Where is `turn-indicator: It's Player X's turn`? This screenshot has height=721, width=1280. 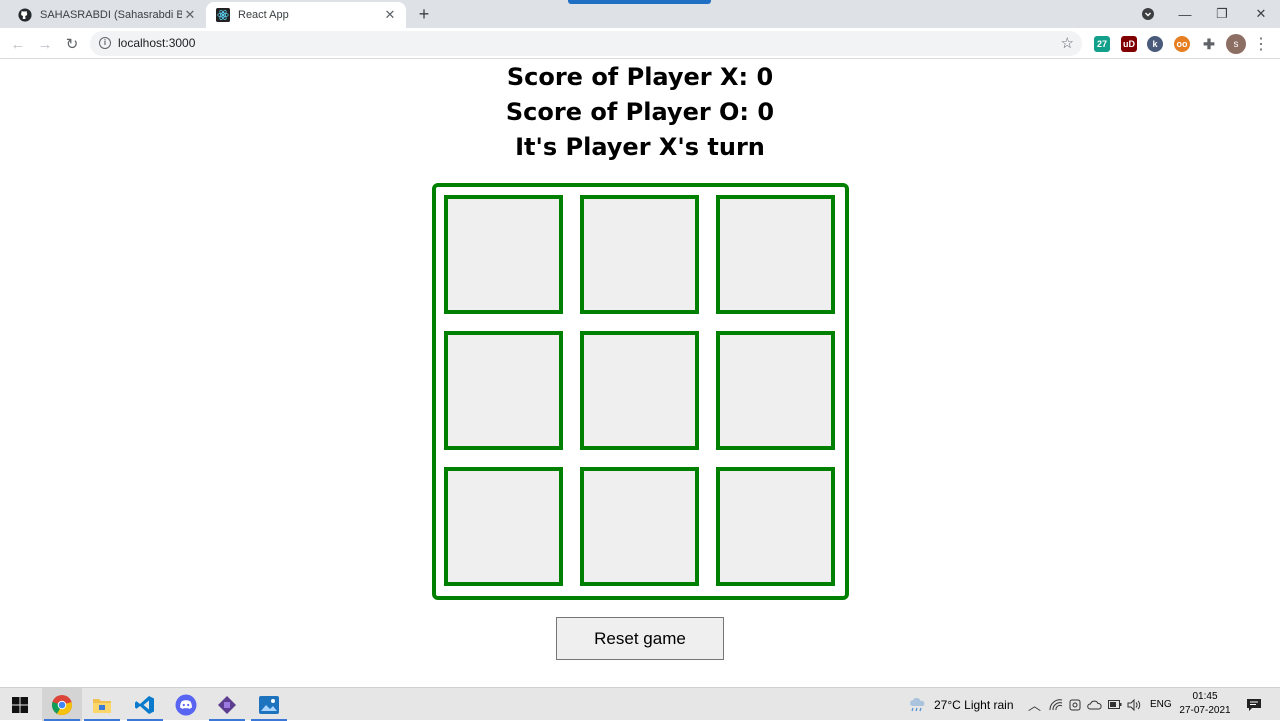
turn-indicator: It's Player X's turn is located at coordinates (640, 147).